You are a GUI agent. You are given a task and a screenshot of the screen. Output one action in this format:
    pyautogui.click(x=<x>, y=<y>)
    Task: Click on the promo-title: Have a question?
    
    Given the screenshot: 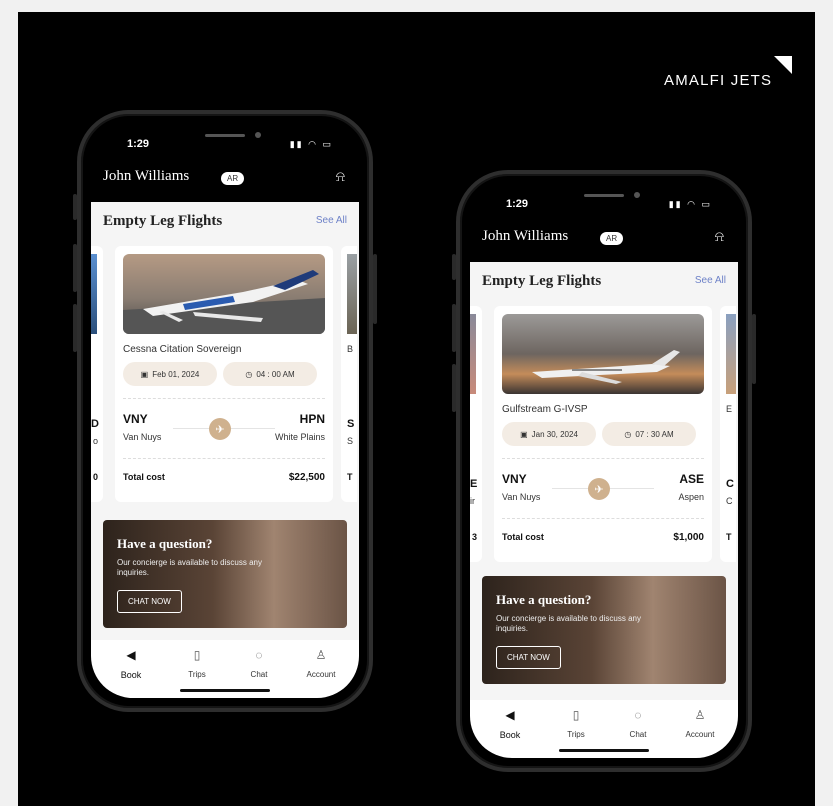 What is the action you would take?
    pyautogui.click(x=544, y=599)
    